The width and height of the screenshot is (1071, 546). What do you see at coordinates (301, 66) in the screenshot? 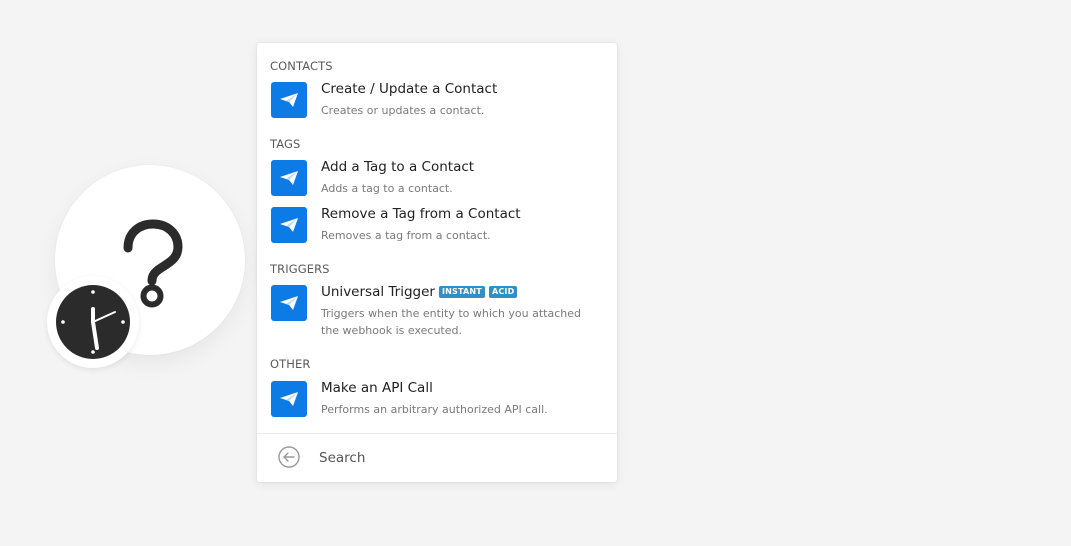
I see `section-header-contacts: CONTACTS` at bounding box center [301, 66].